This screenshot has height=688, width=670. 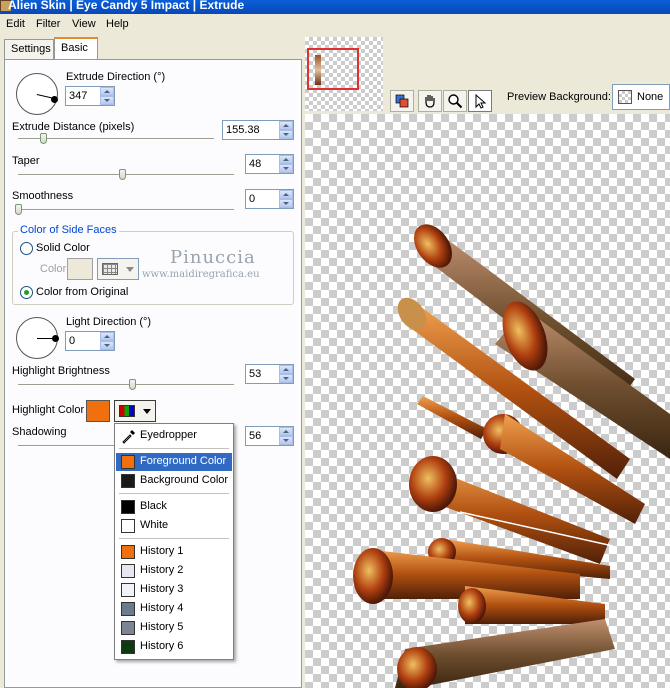 I want to click on extrude-direction-input: 347, so click(x=90, y=96).